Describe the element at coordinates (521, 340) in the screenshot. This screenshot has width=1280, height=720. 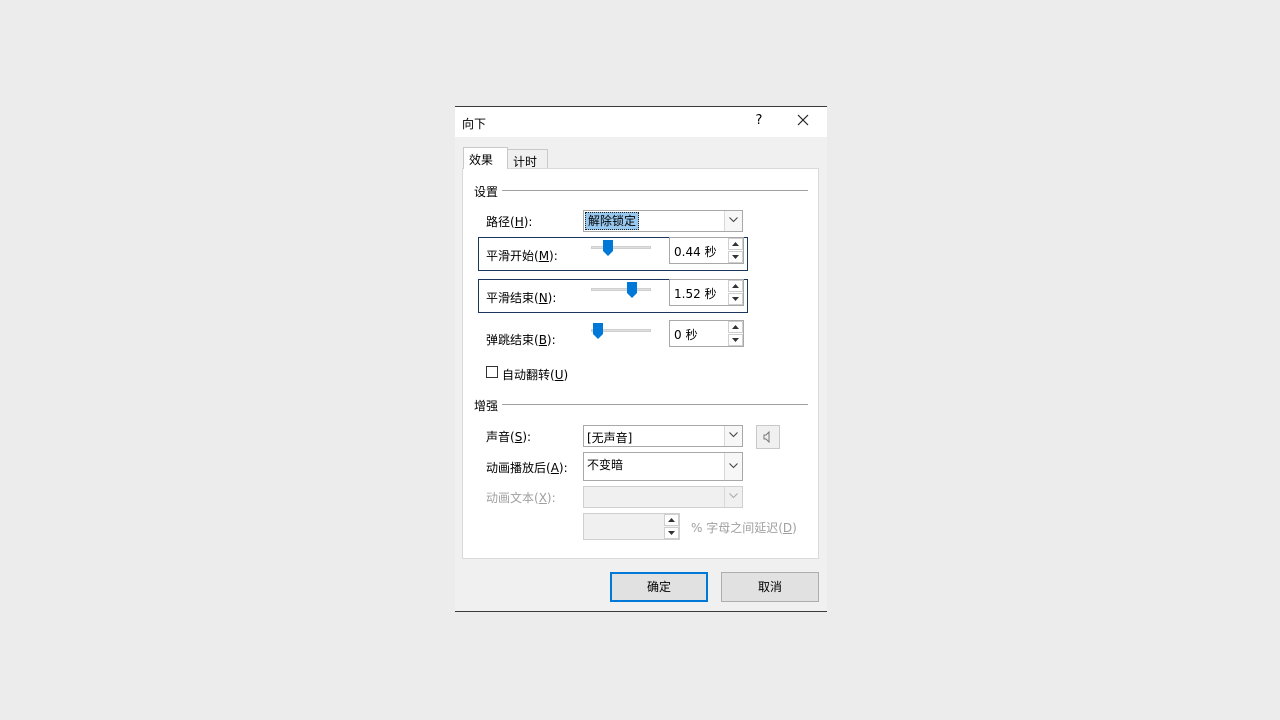
I see `bounce-end-label: 弹跳结束(B):` at that location.